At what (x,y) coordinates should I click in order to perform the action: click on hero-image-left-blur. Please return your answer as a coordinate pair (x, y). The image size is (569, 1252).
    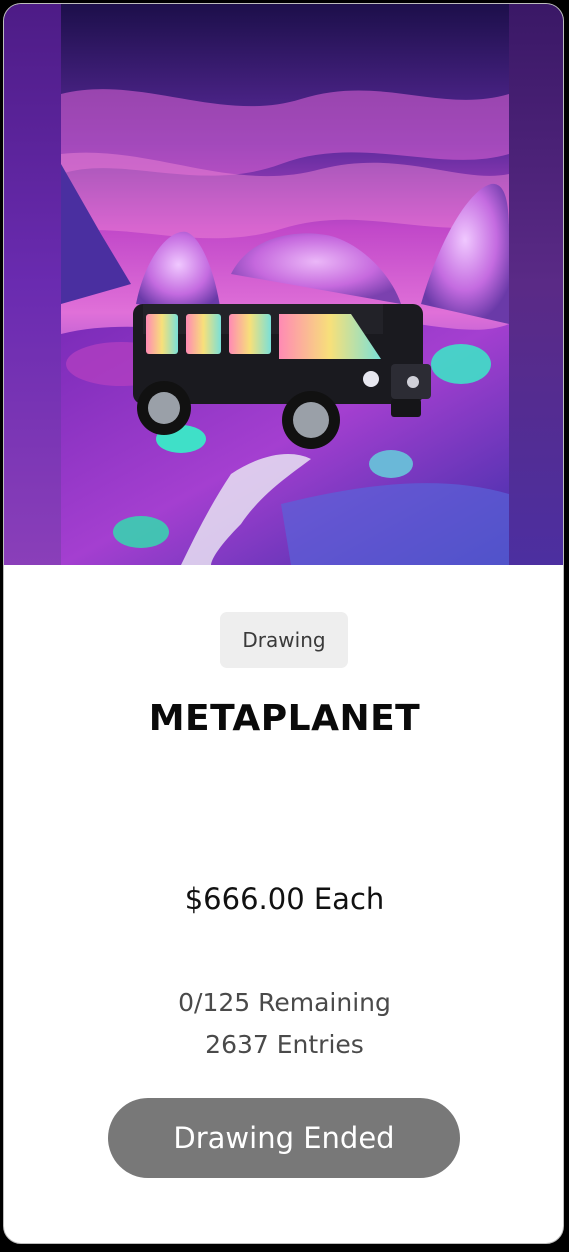
    Looking at the image, I should click on (32, 284).